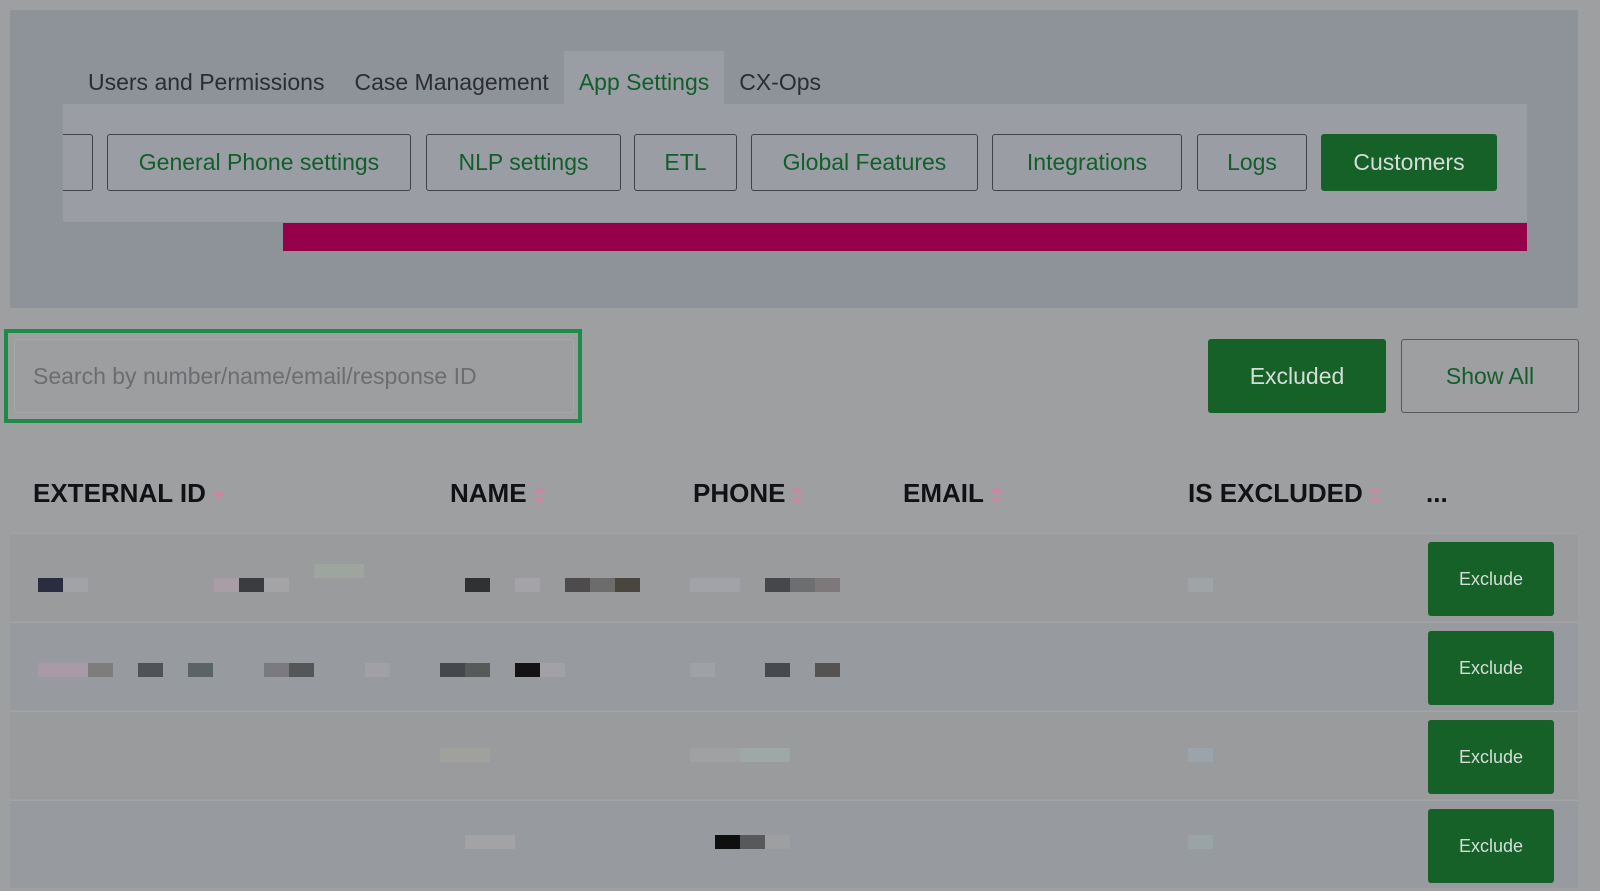  I want to click on subnav-etl: ETL, so click(685, 162).